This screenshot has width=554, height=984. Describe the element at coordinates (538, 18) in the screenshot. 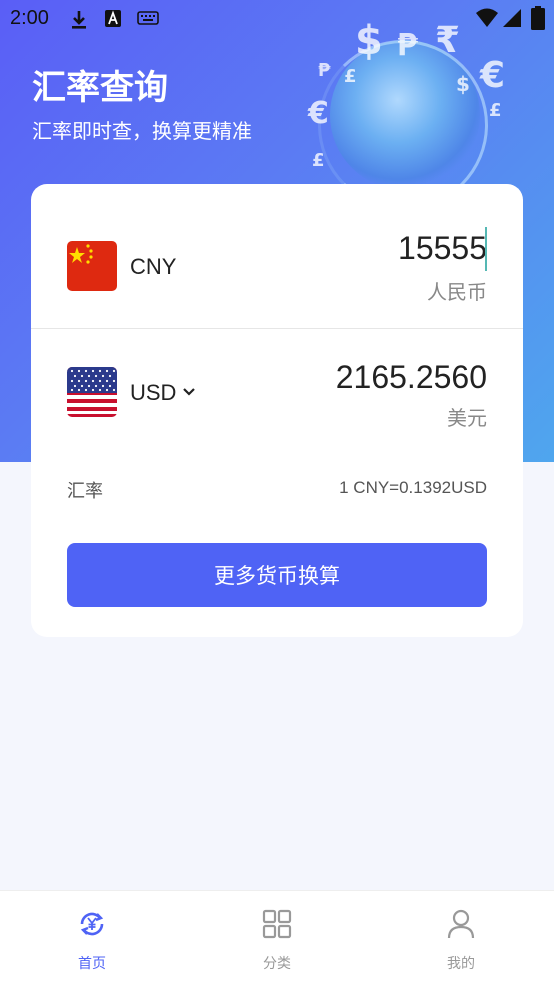

I see `battery-icon` at that location.